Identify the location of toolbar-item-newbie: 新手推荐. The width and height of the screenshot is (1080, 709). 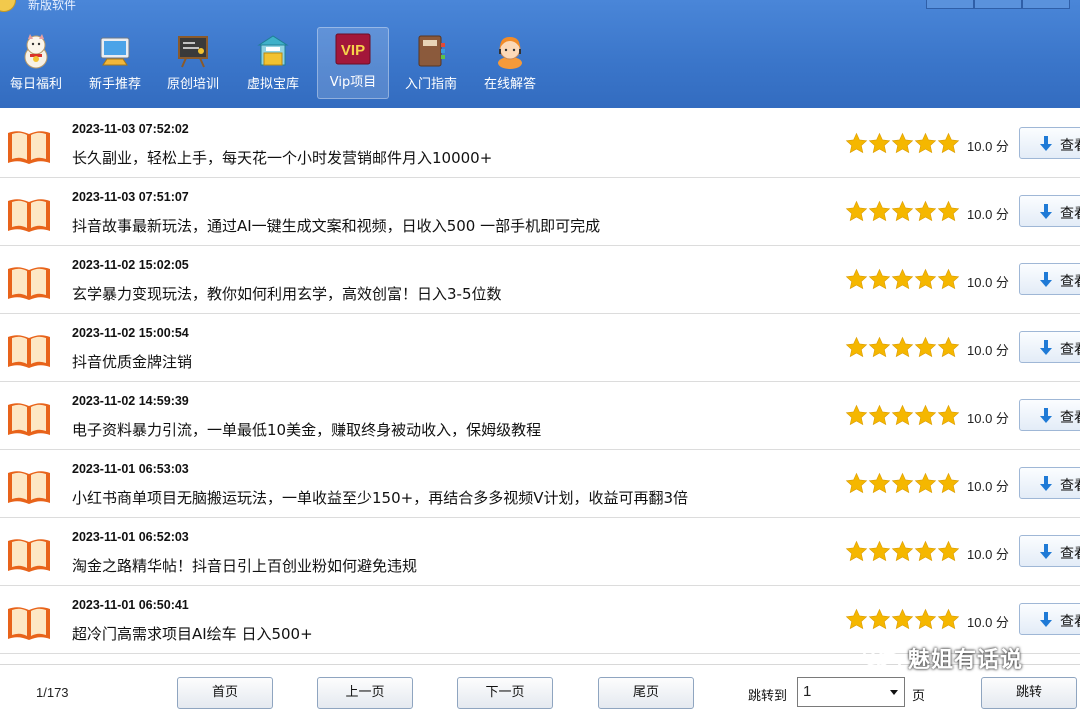
(115, 64).